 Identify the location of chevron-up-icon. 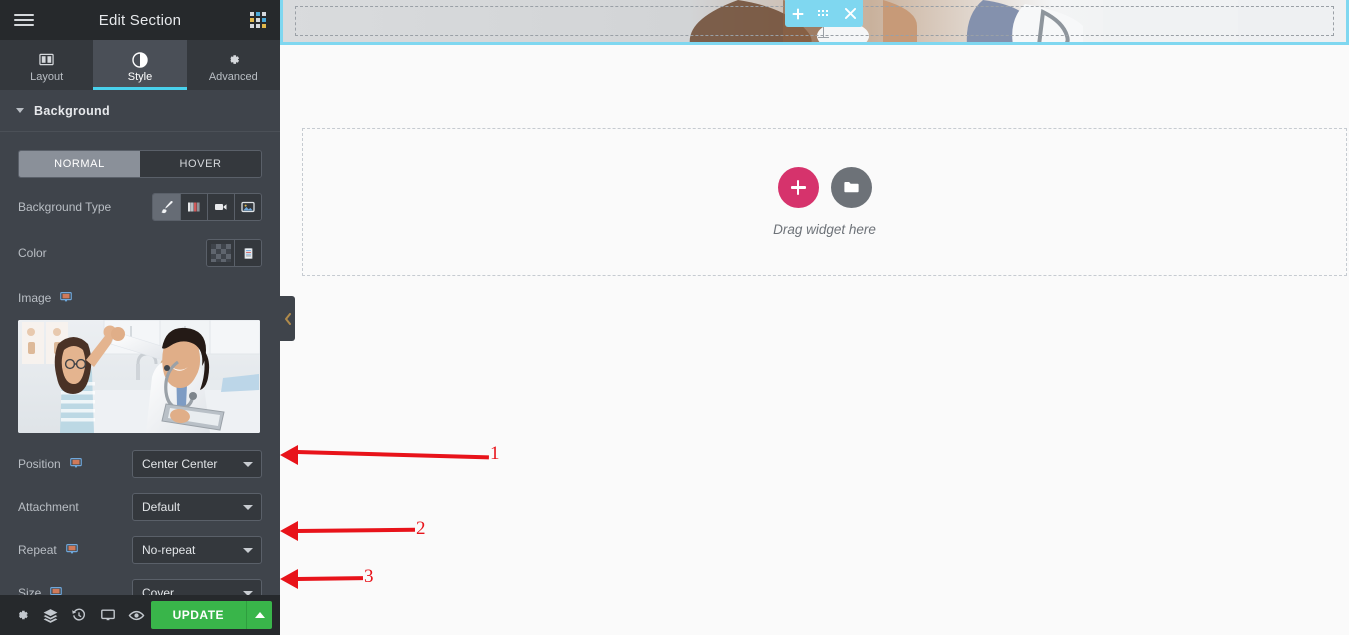
(259, 615).